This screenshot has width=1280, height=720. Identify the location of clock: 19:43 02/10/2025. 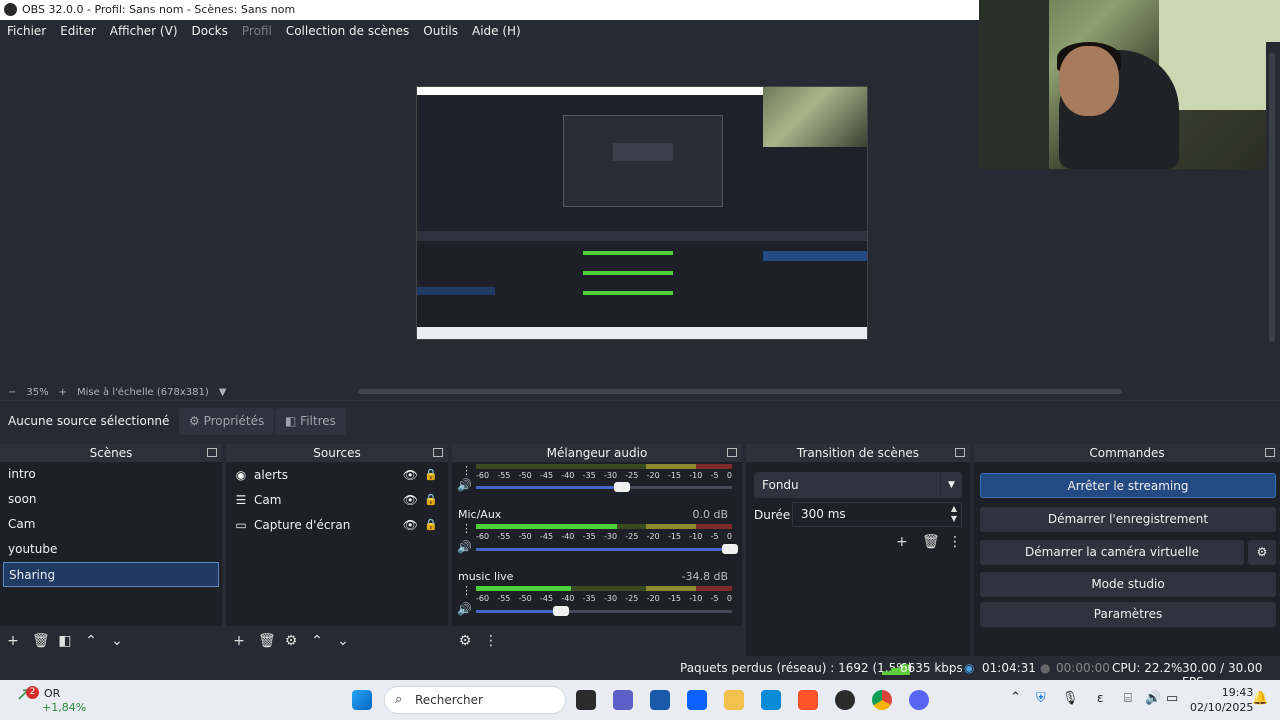
(1221, 700).